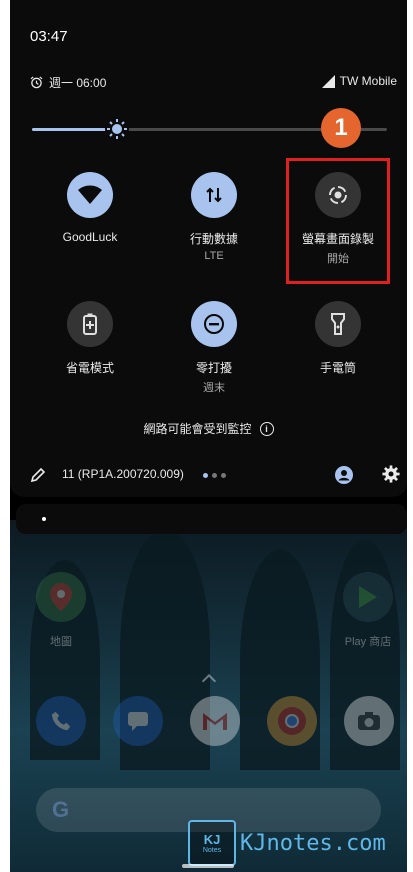 The width and height of the screenshot is (413, 872). Describe the element at coordinates (61, 642) in the screenshot. I see `maps-label: 地圖` at that location.